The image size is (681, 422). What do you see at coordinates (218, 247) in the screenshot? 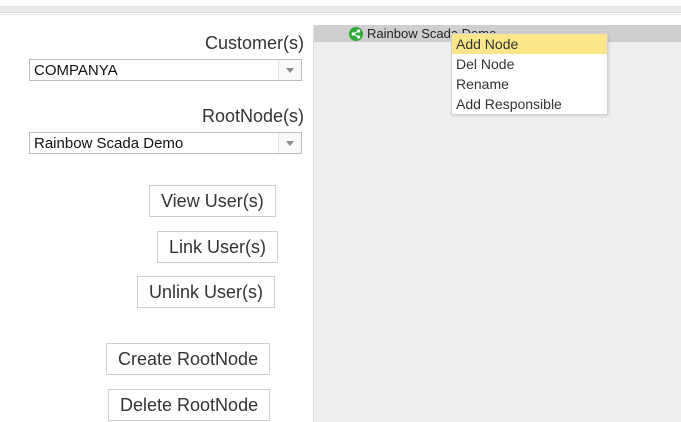
I see `link-users-button: Link User(s)` at bounding box center [218, 247].